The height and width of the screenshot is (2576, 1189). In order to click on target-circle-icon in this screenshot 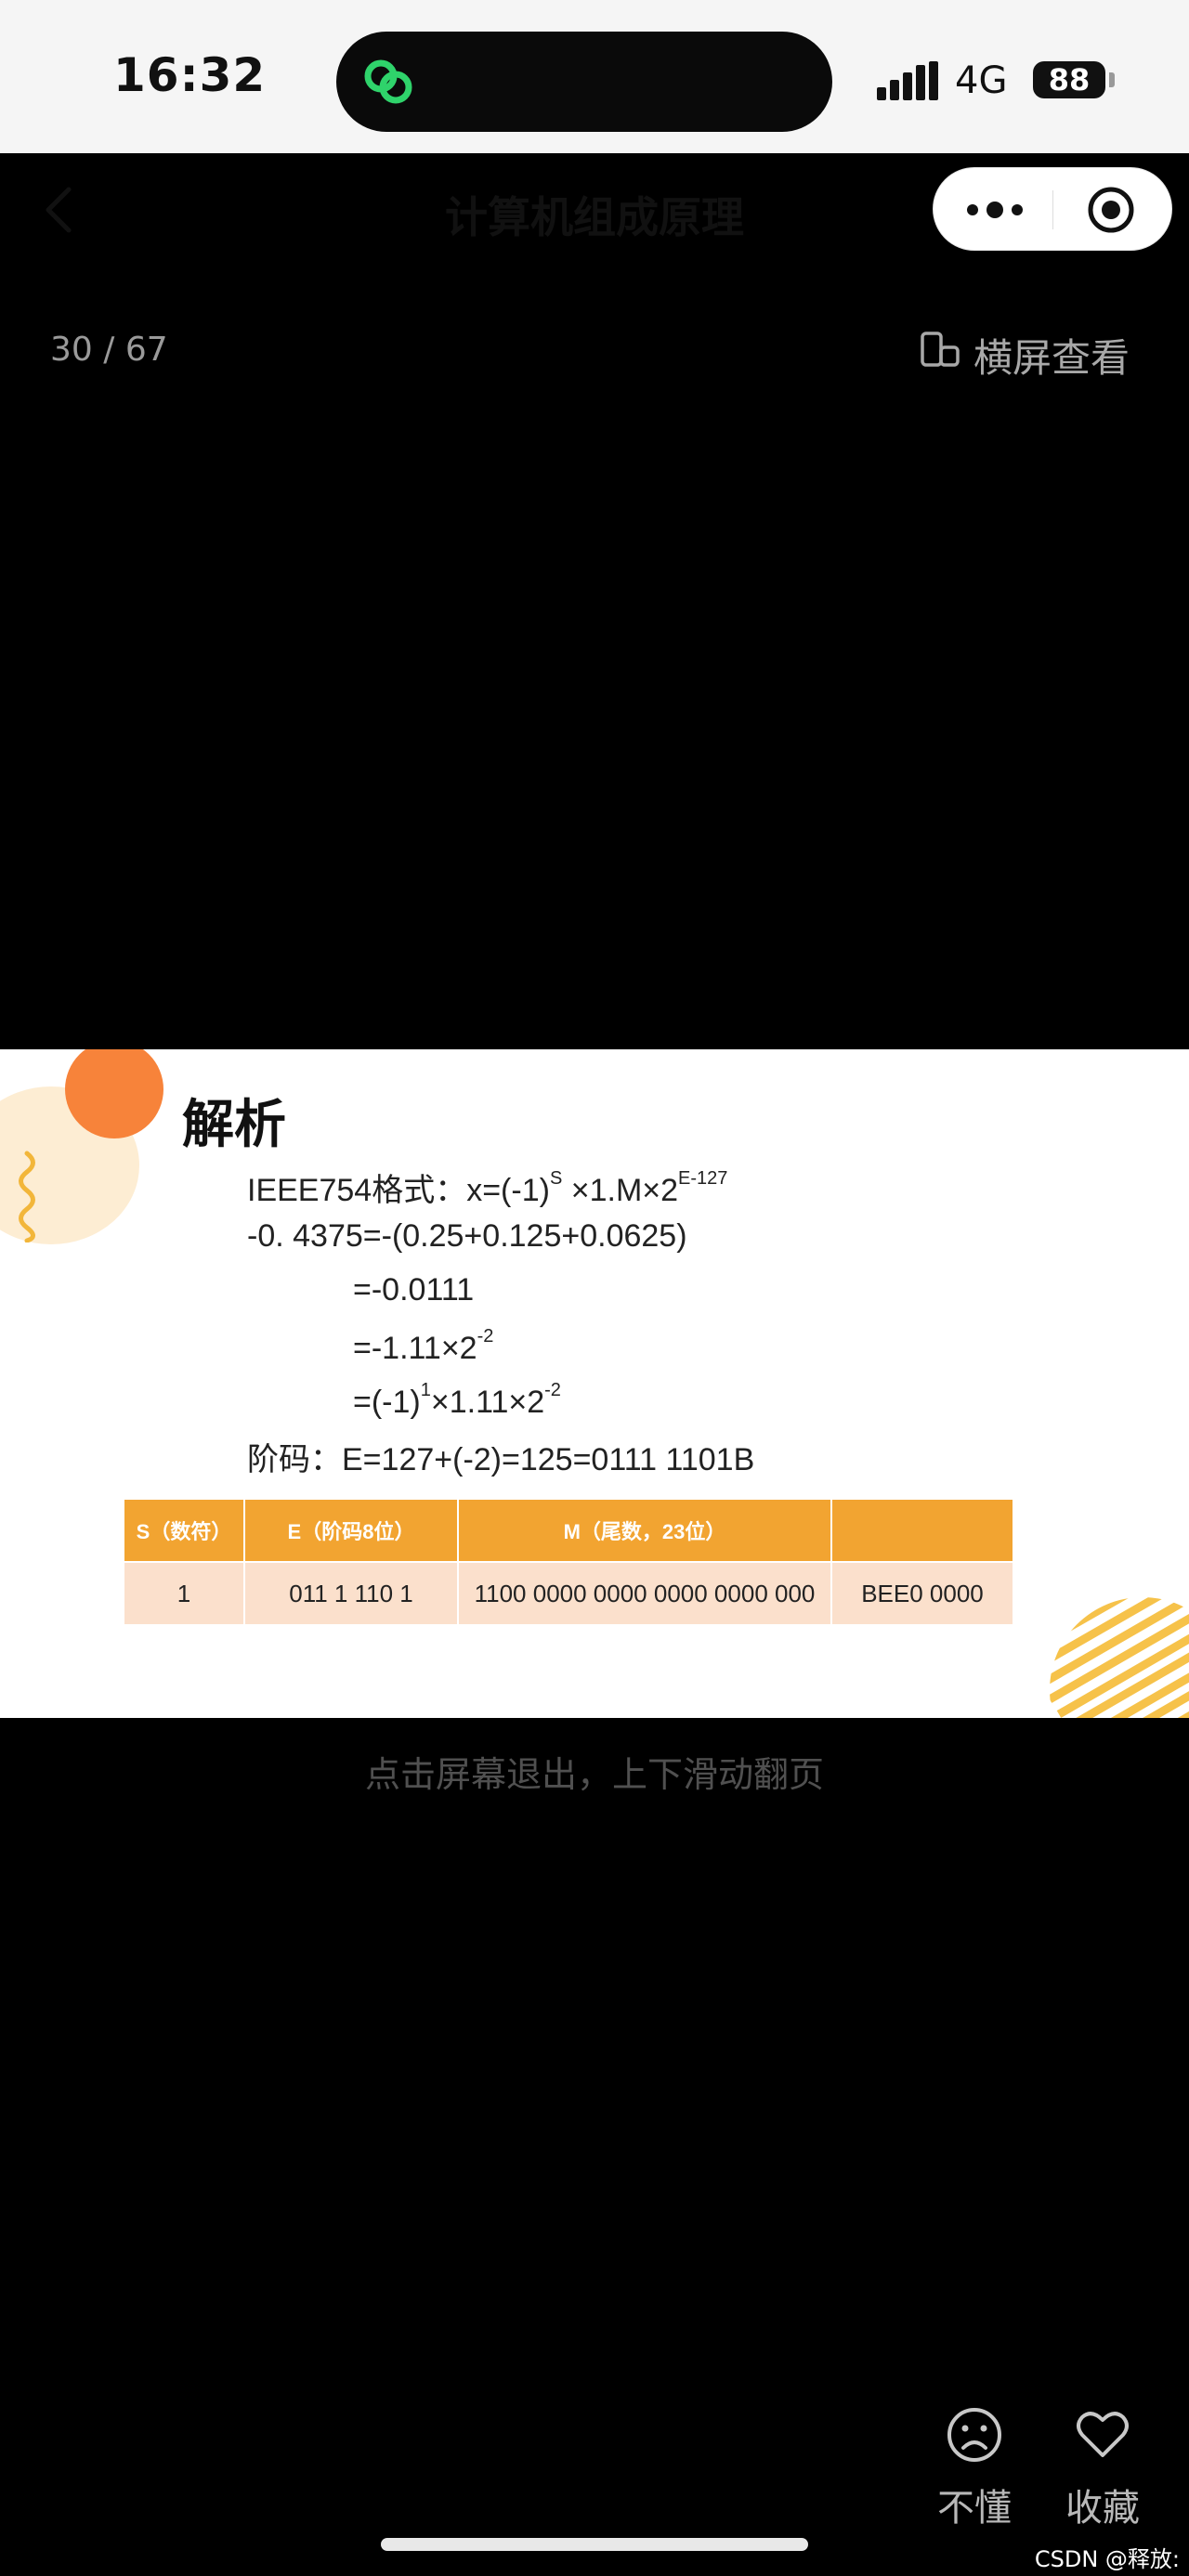, I will do `click(1111, 210)`.